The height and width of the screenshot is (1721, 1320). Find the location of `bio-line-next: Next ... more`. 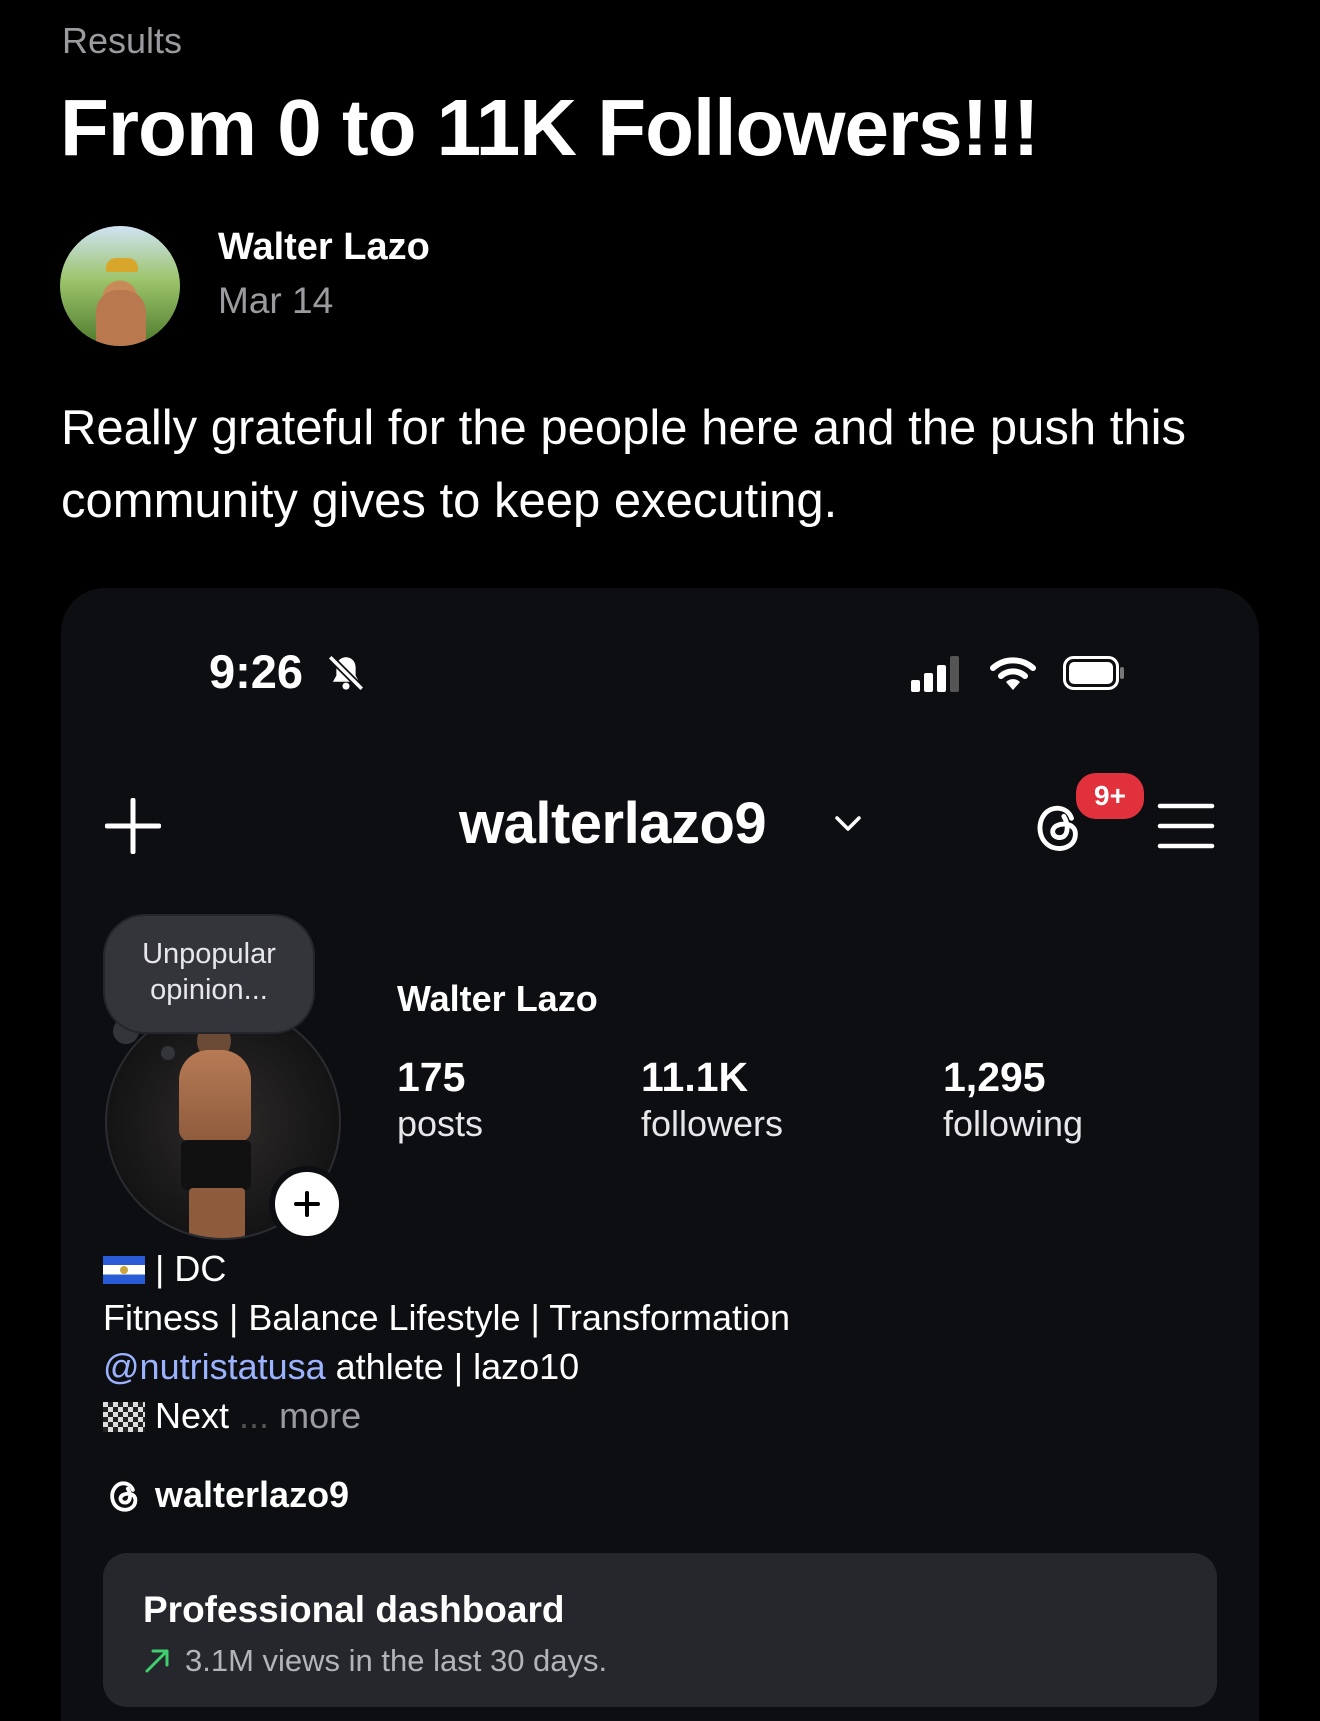

bio-line-next: Next ... more is located at coordinates (446, 1415).